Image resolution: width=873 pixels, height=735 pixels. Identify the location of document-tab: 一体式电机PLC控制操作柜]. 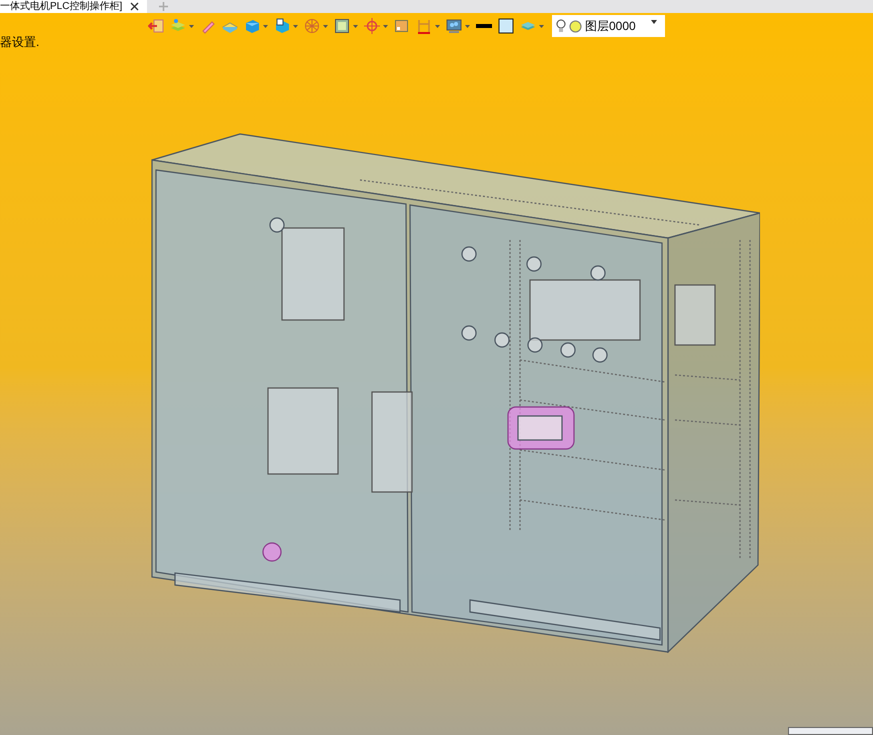
(74, 6).